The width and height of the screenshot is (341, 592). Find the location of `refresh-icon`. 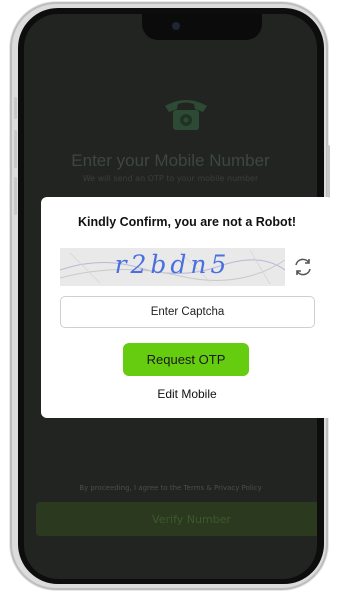

refresh-icon is located at coordinates (303, 267).